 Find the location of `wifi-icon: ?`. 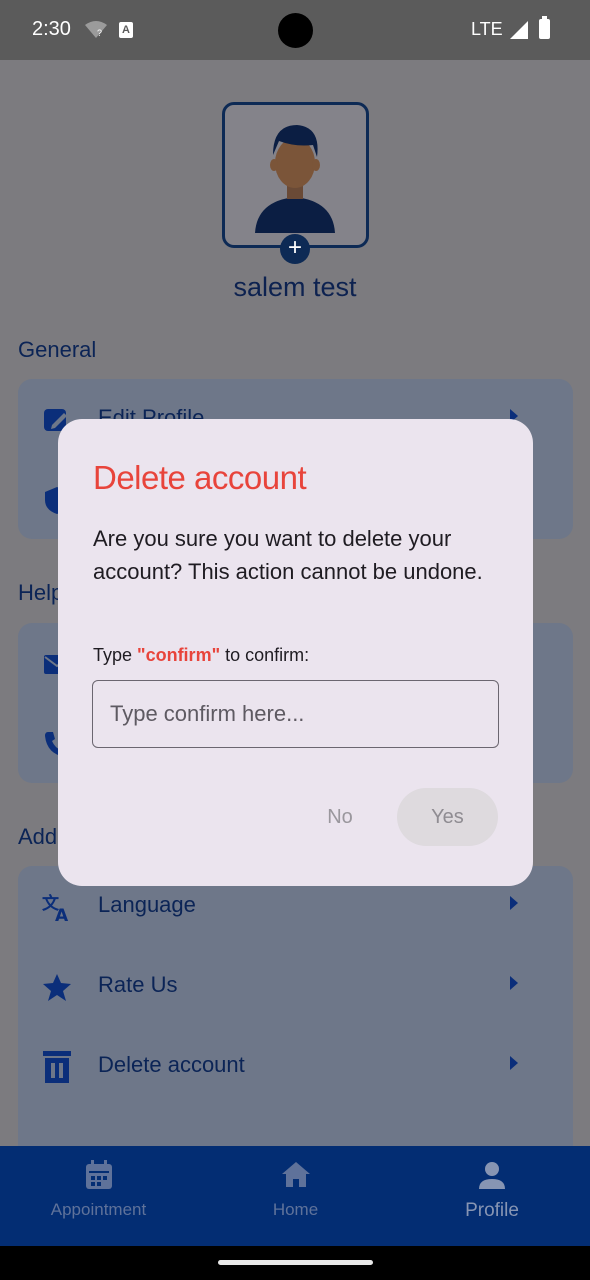

wifi-icon: ? is located at coordinates (96, 29).